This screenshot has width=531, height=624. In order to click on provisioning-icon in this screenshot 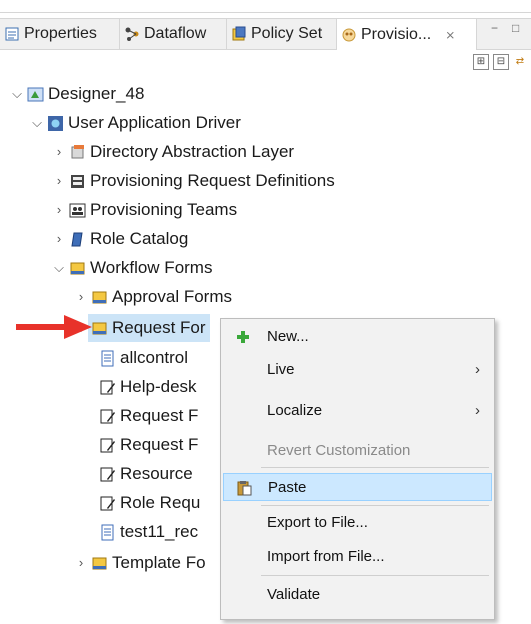, I will do `click(349, 34)`.